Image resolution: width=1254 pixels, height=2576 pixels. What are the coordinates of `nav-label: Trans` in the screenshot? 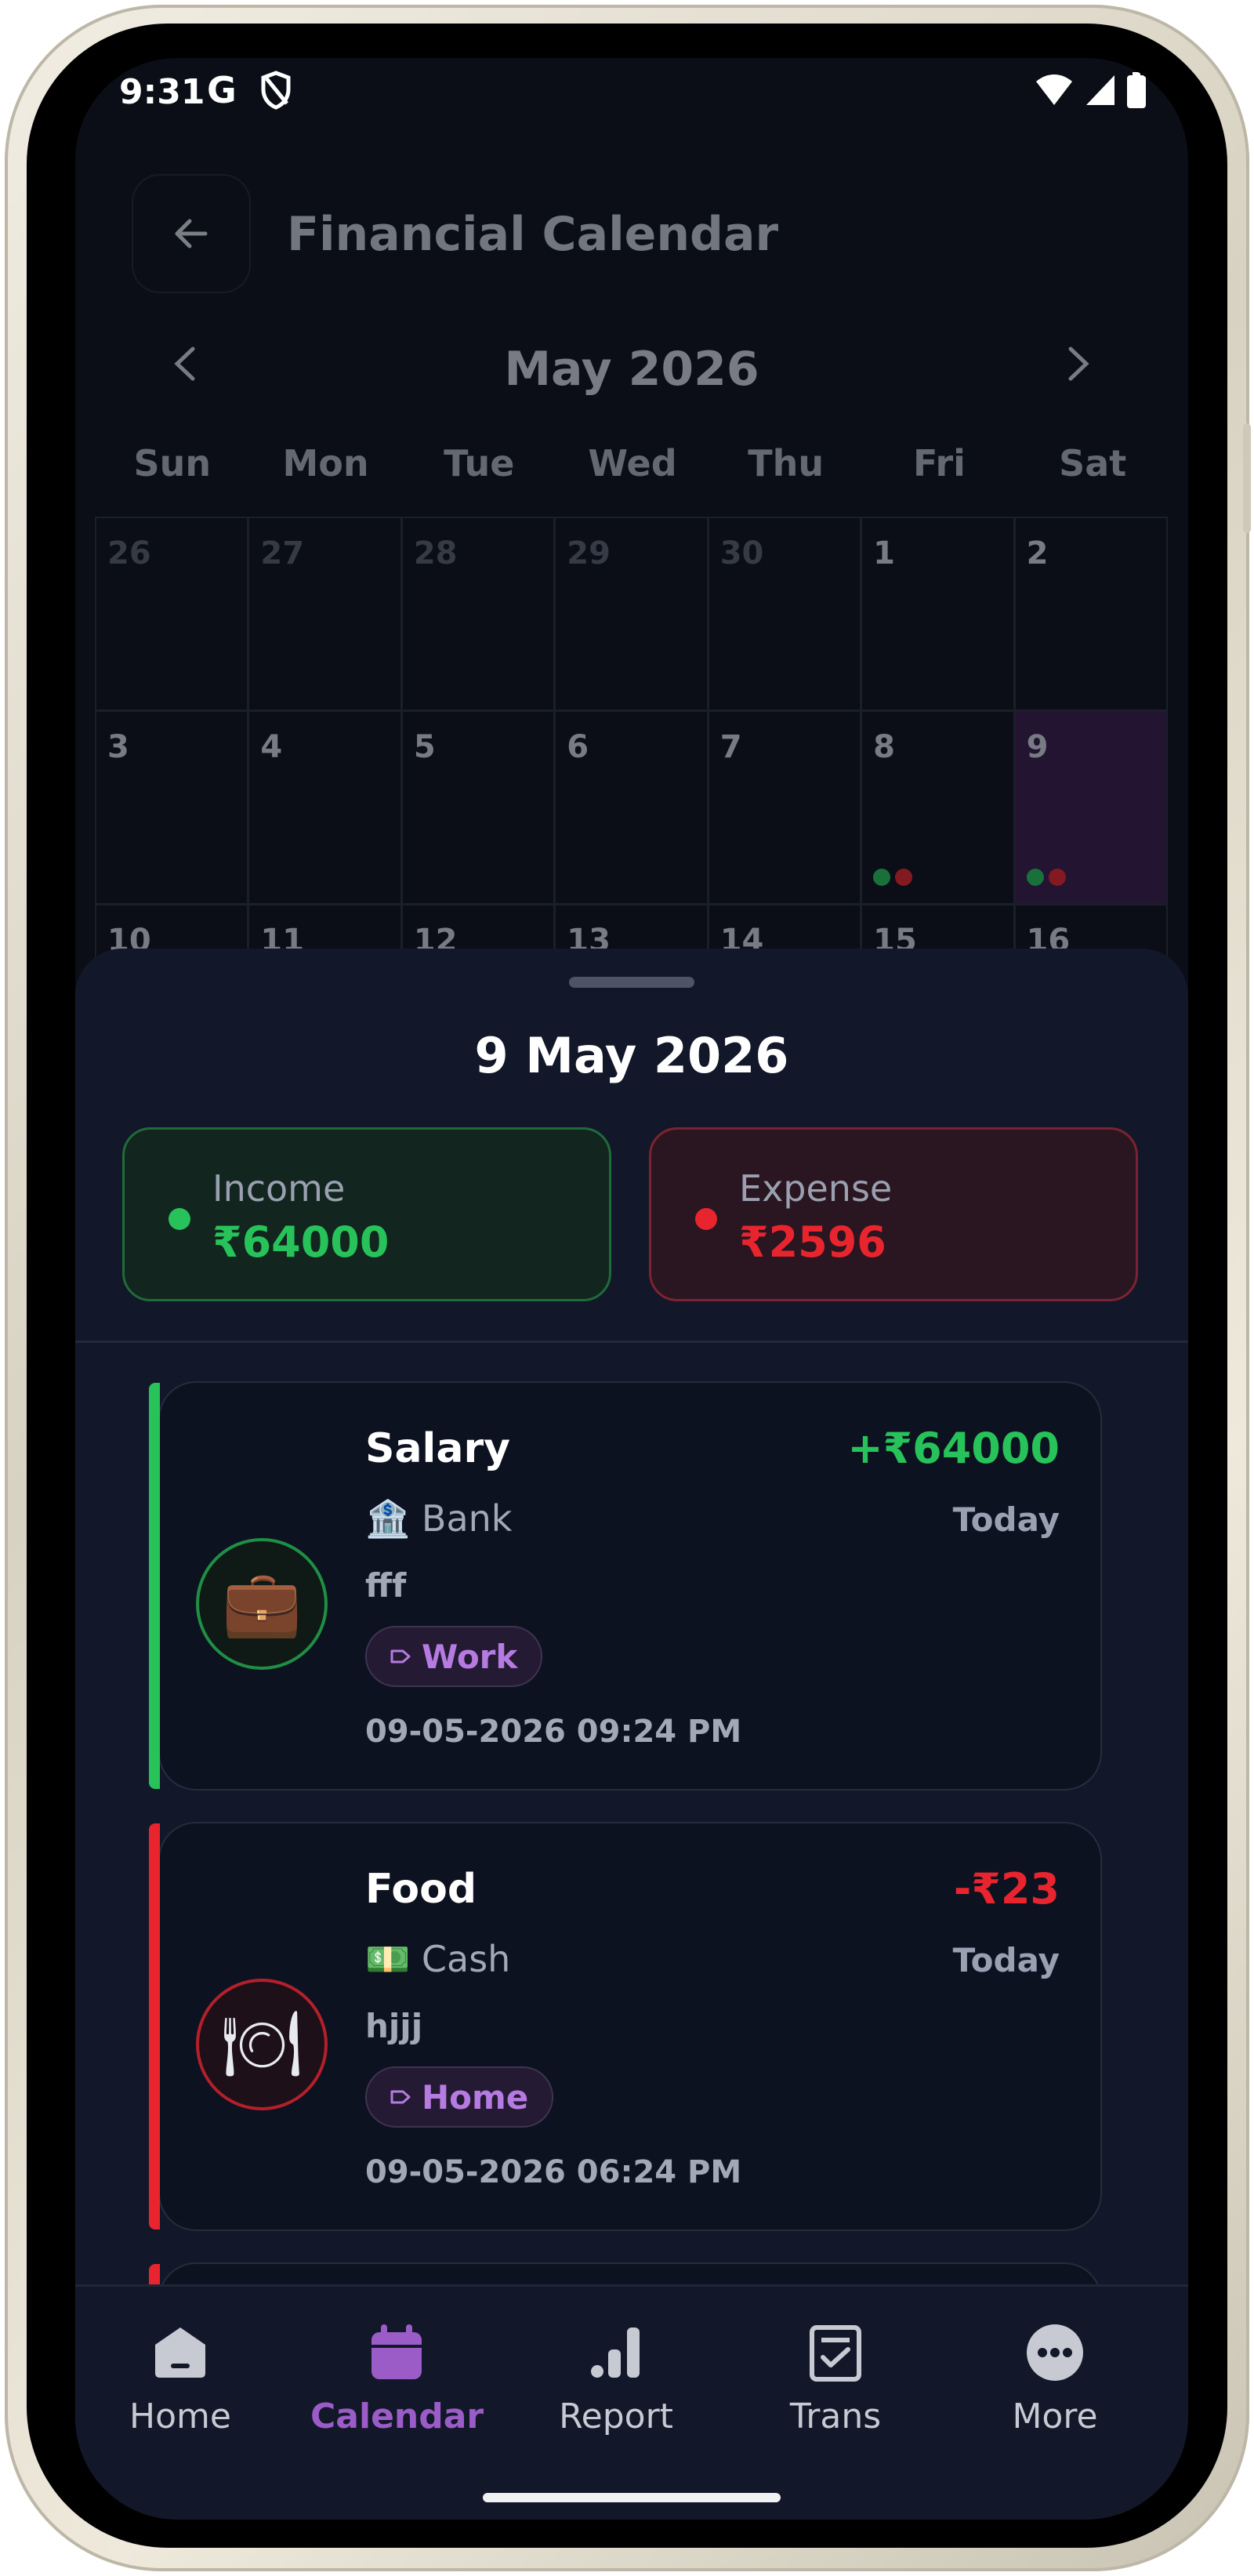 It's located at (835, 2416).